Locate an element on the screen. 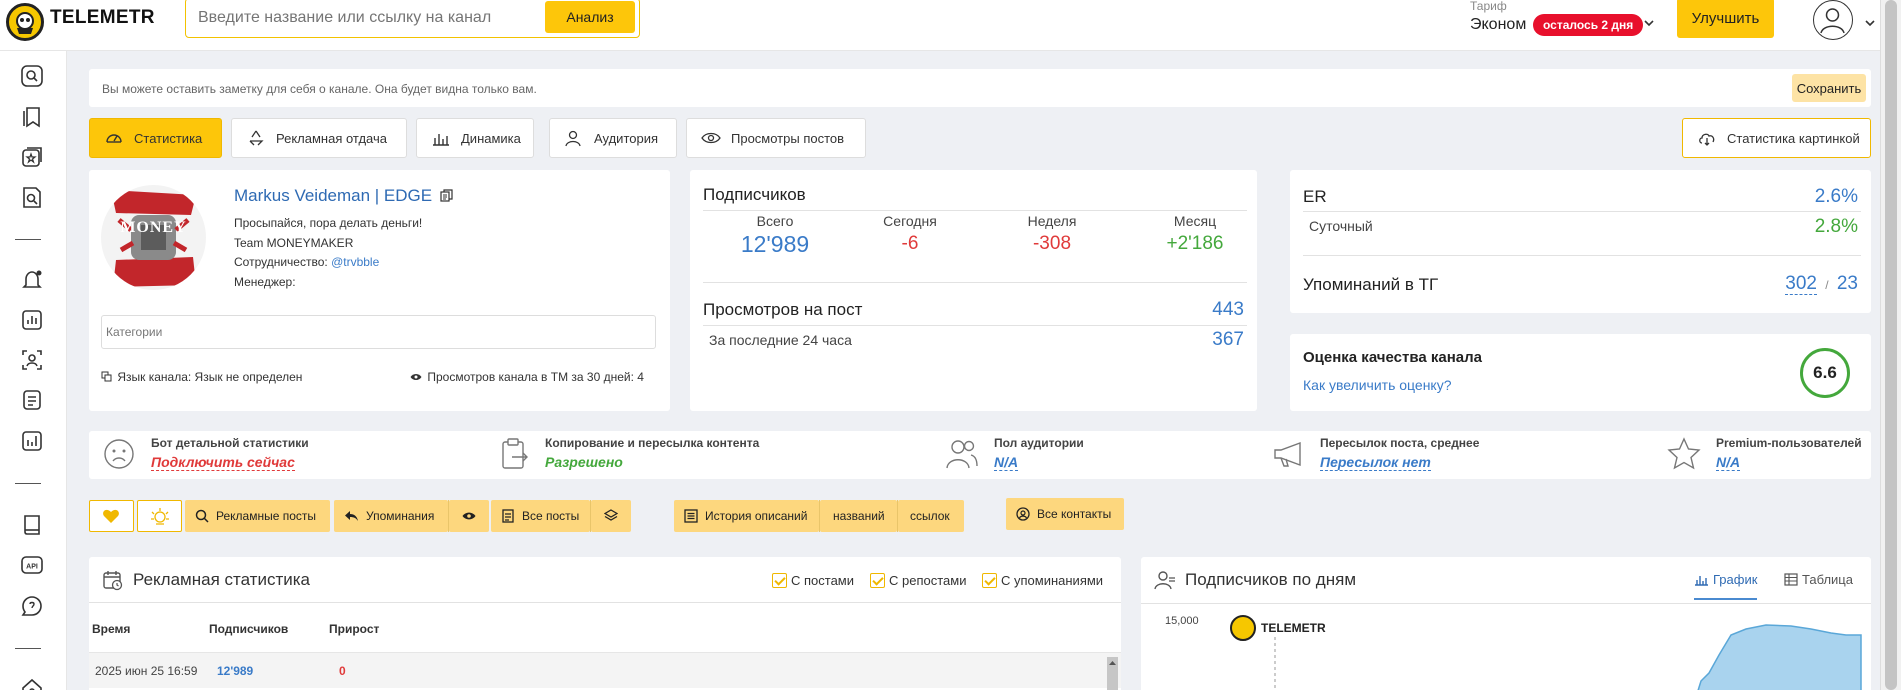 The width and height of the screenshot is (1901, 690). telemetr-logo-icon is located at coordinates (25, 22).